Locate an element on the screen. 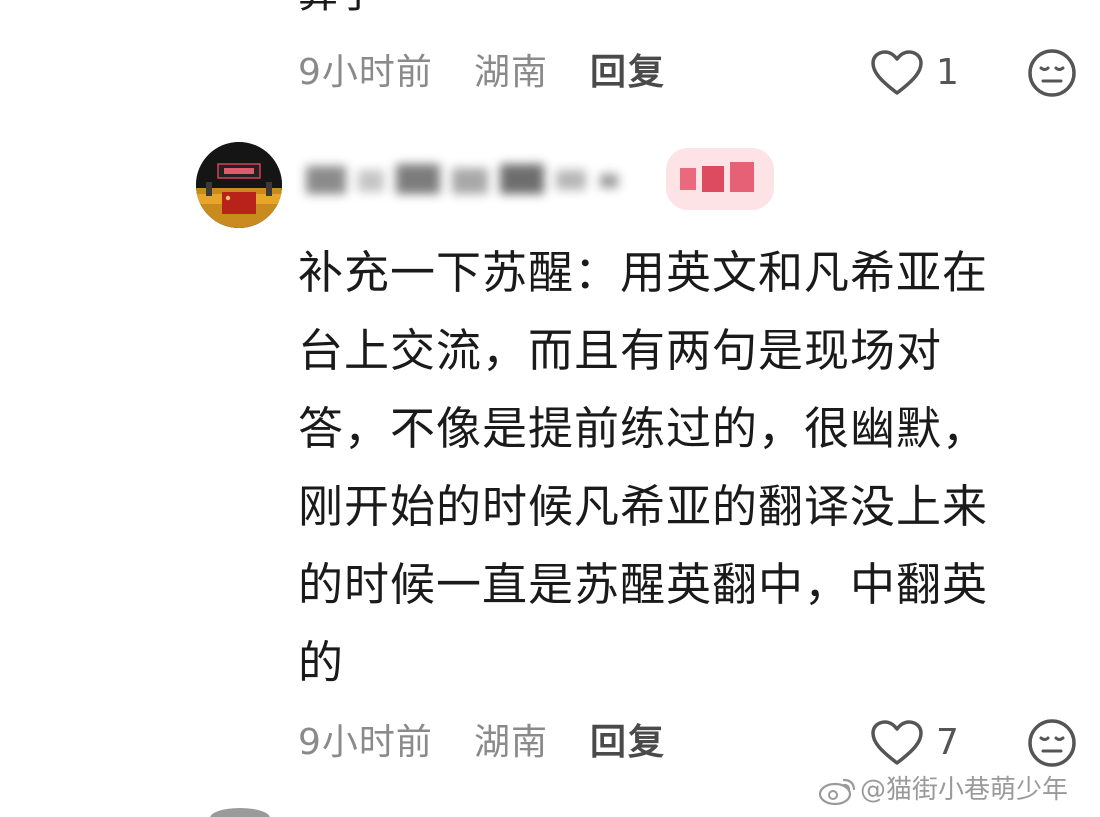 This screenshot has width=1100, height=817. user-badge is located at coordinates (720, 179).